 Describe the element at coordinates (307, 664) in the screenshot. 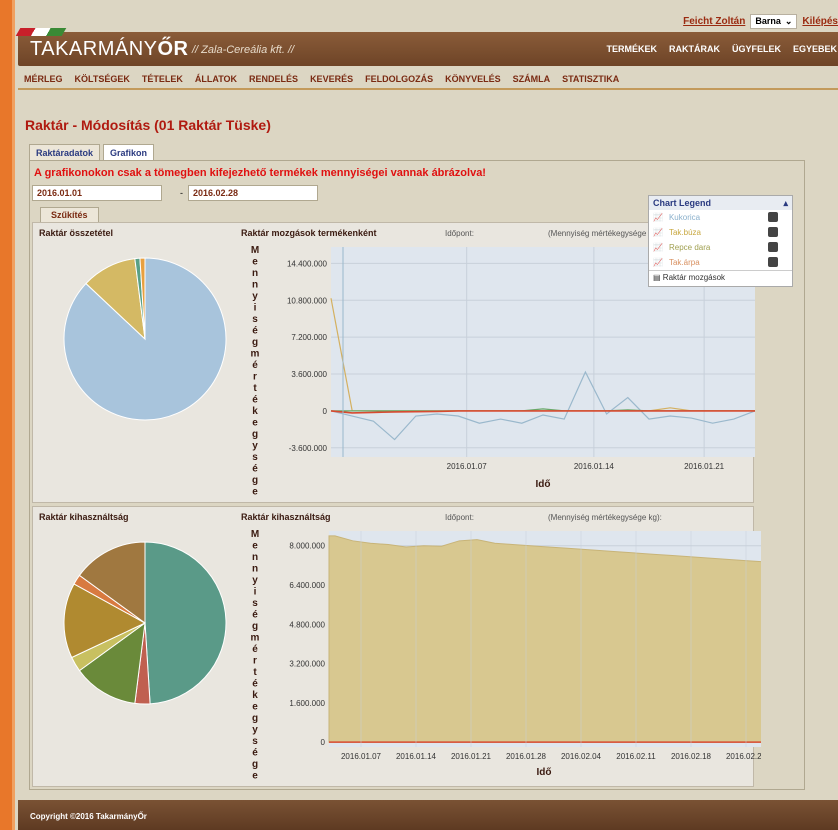

I see `y-tick-label: 3.200.000` at that location.